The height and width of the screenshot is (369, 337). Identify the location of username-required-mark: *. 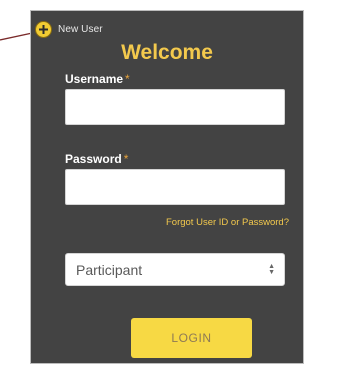
(127, 79).